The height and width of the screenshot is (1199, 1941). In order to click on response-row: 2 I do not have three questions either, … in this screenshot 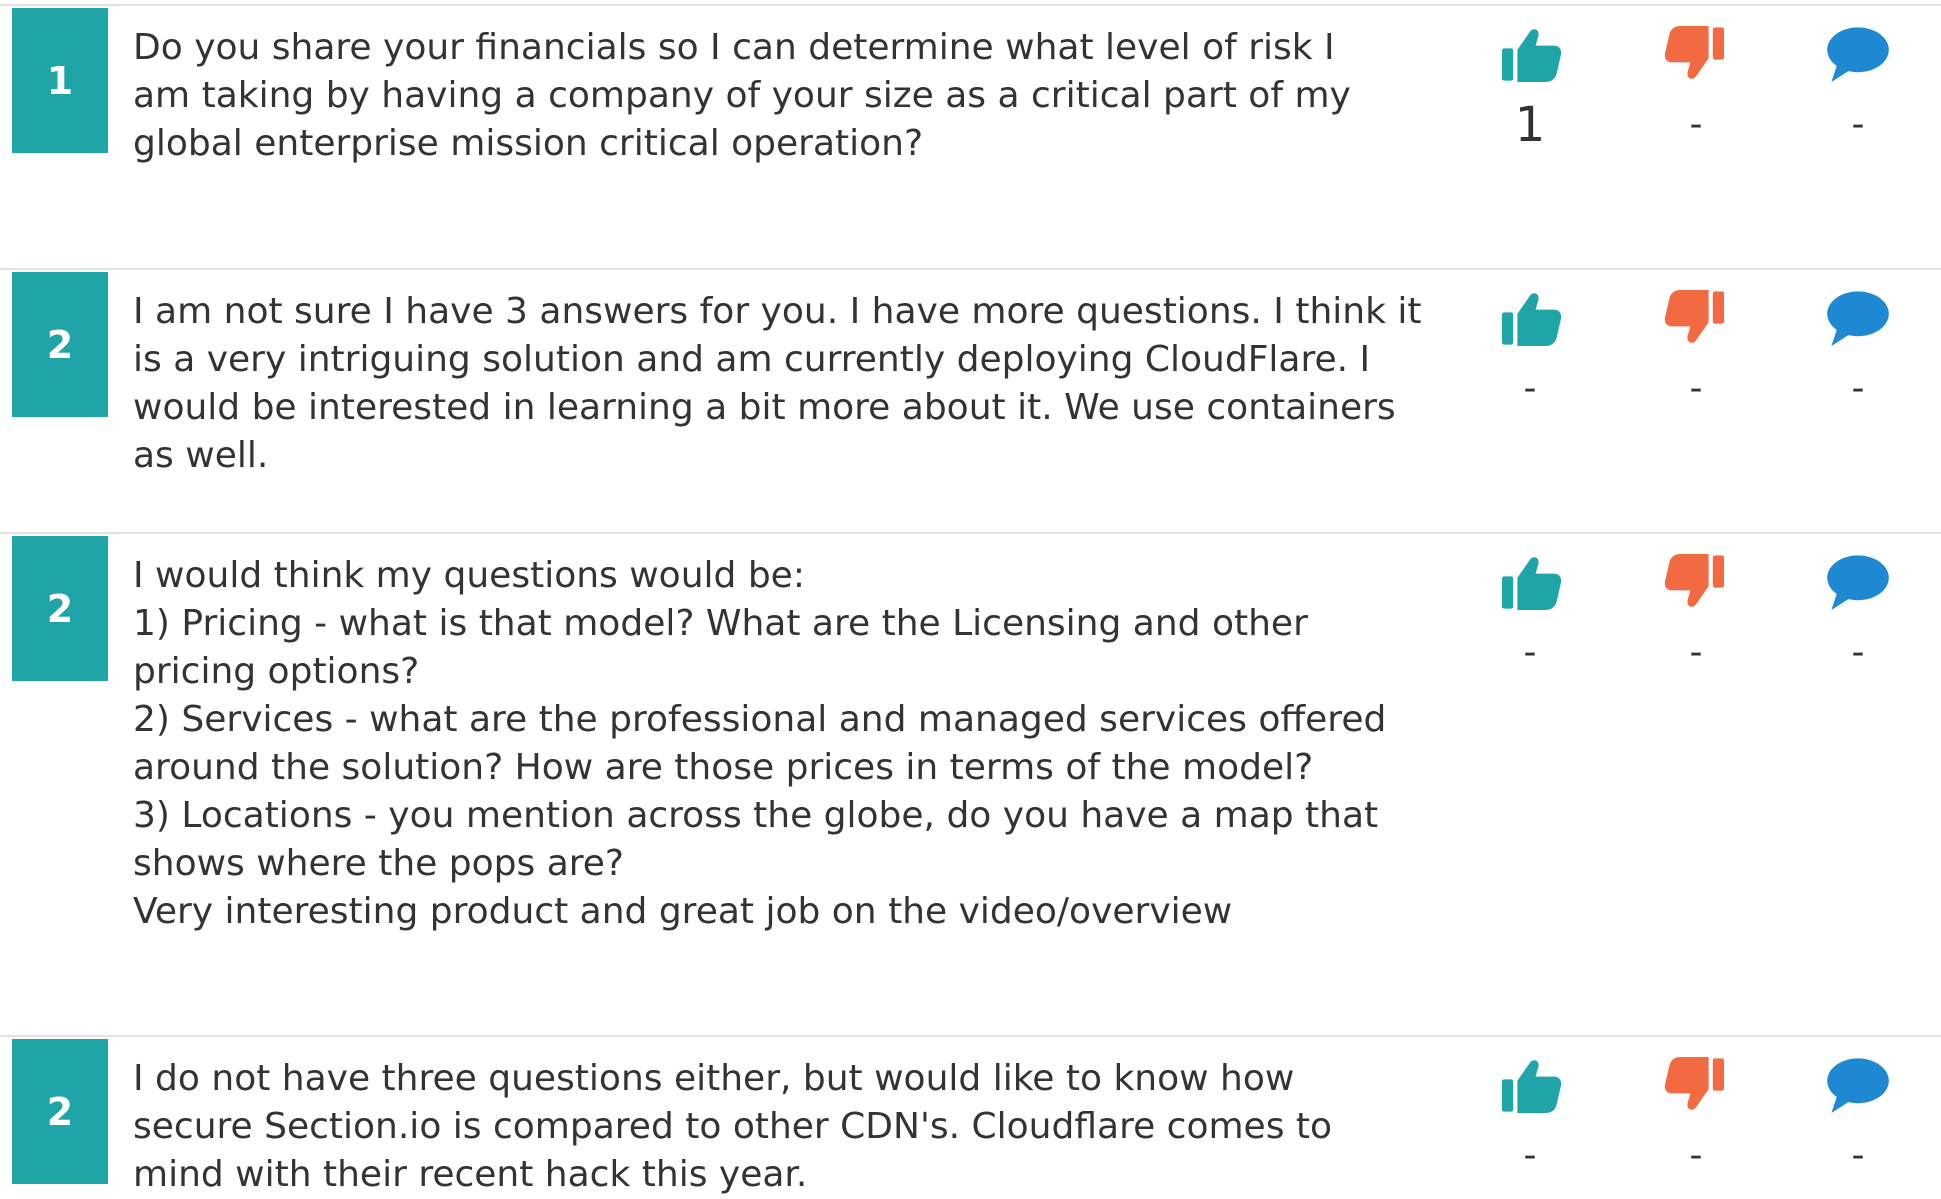, I will do `click(970, 1117)`.